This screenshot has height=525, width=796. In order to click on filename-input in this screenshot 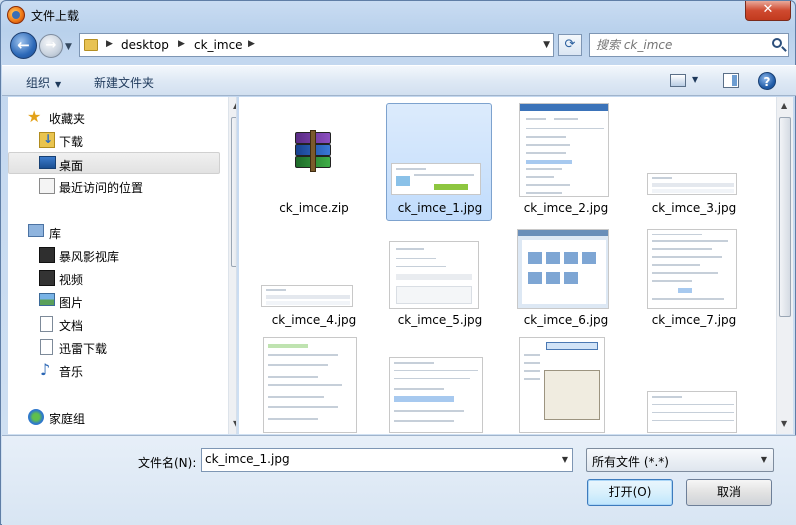, I will do `click(375, 459)`.